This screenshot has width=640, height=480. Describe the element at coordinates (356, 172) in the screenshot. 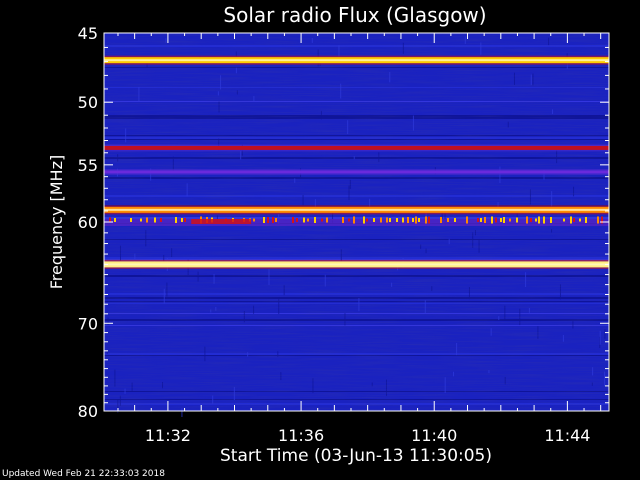

I see `band-55.6-mhz` at that location.